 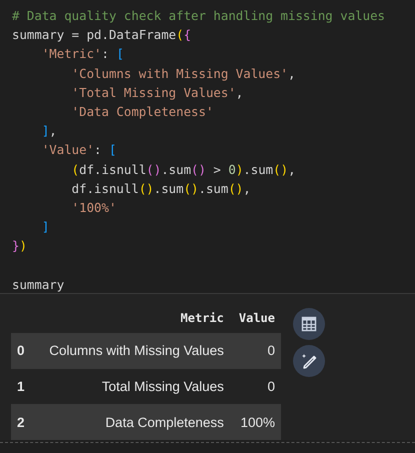 What do you see at coordinates (46, 226) in the screenshot?
I see `code-line: ]` at bounding box center [46, 226].